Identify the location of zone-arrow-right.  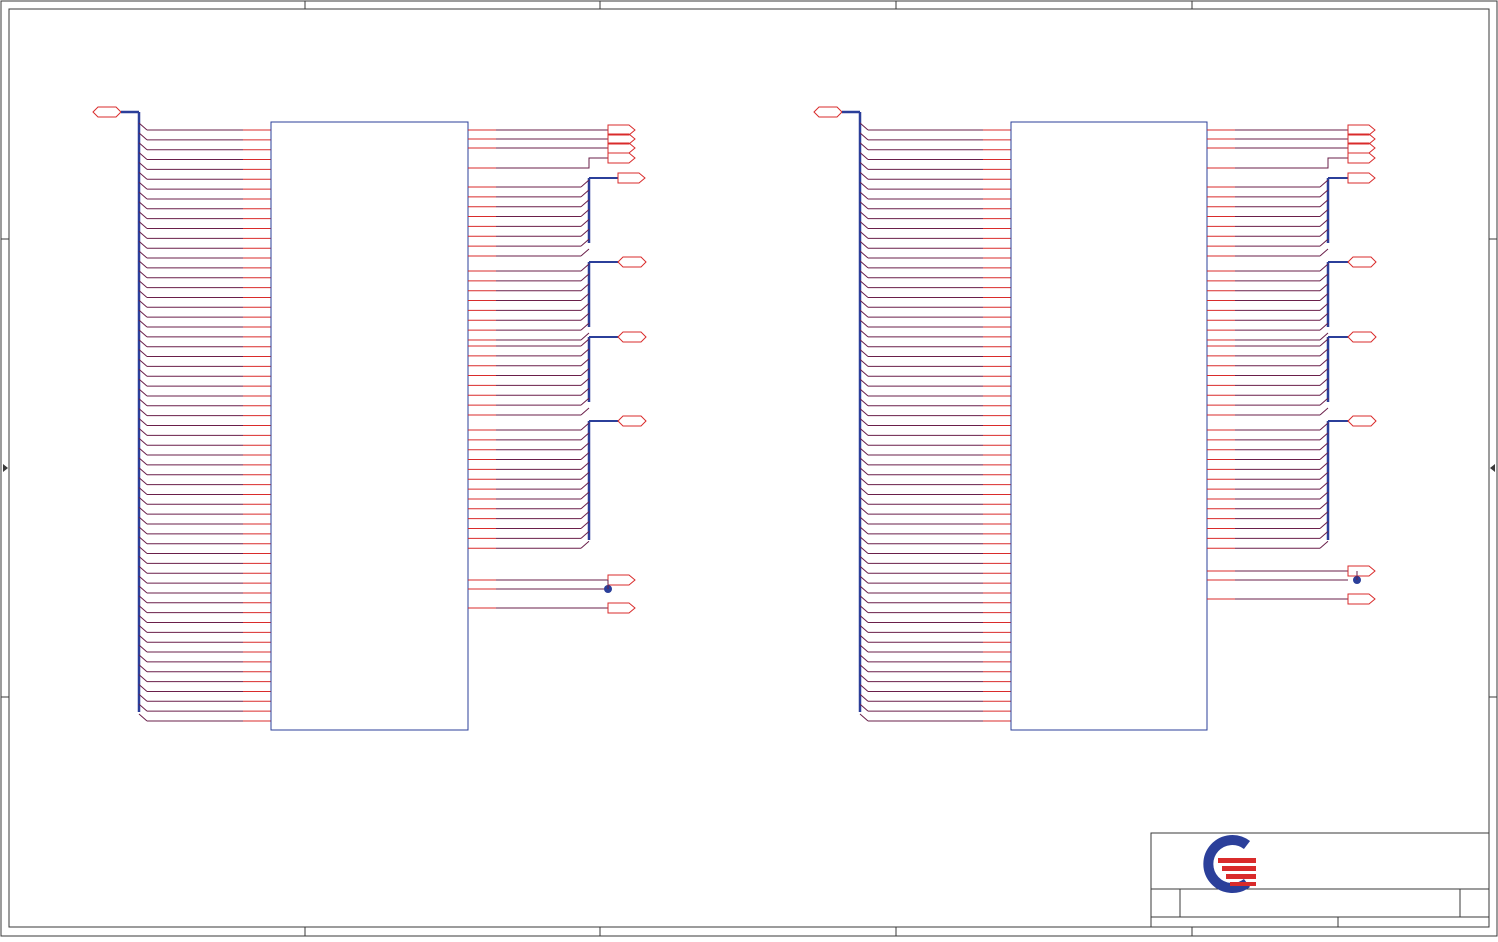
(1492, 468).